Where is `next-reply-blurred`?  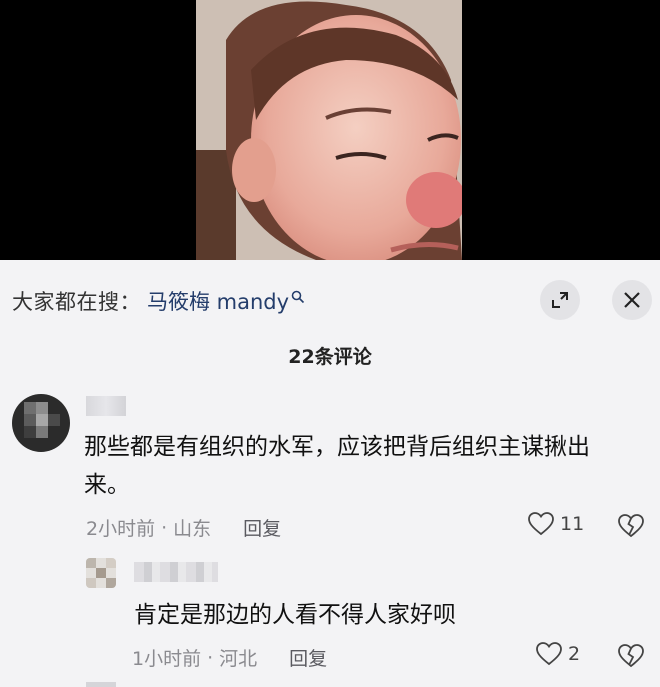 next-reply-blurred is located at coordinates (101, 684).